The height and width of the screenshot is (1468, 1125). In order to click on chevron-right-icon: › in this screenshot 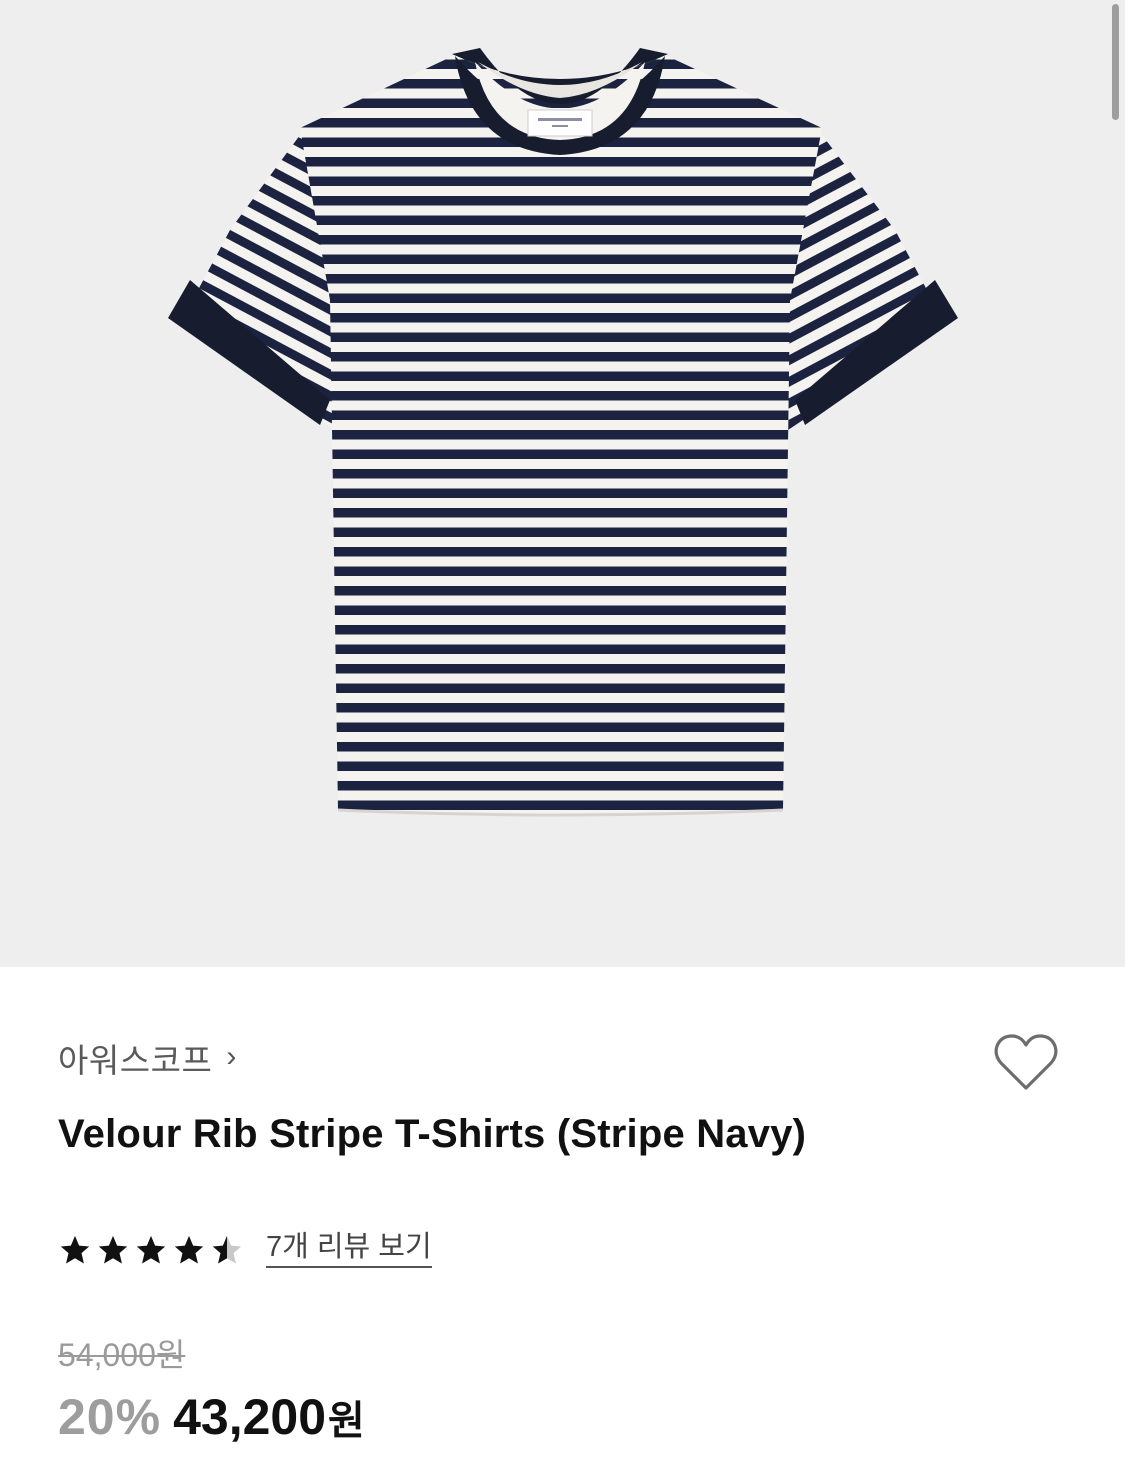, I will do `click(231, 1056)`.